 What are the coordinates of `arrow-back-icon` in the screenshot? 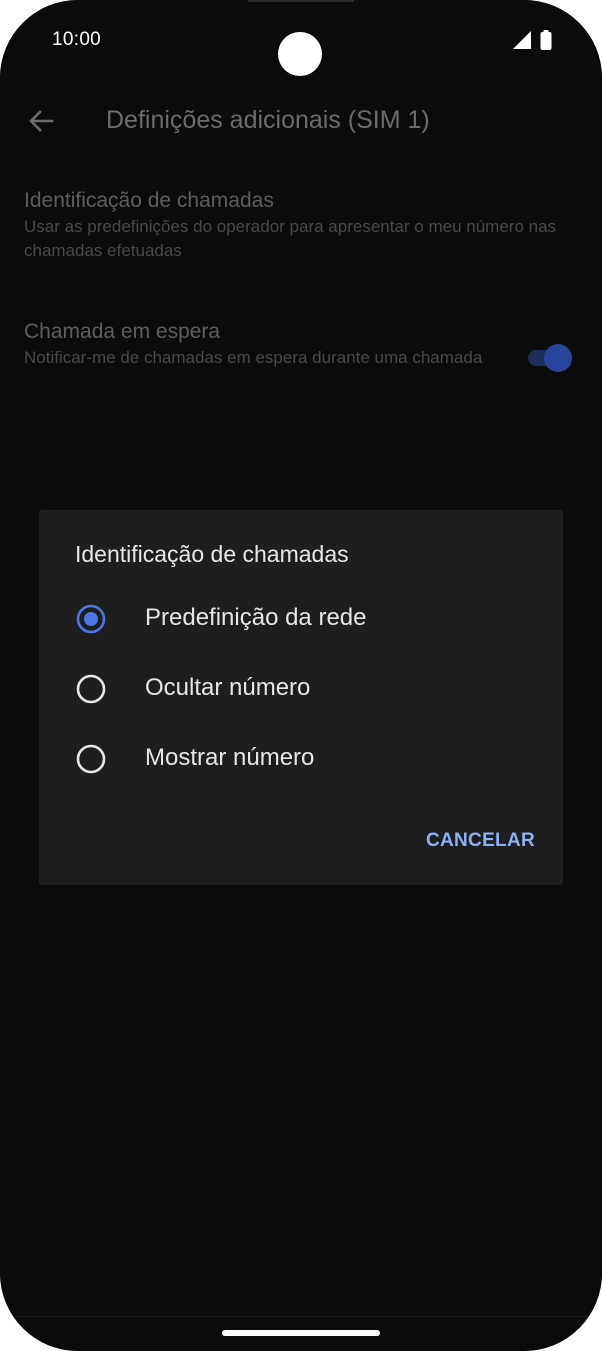 It's located at (41, 121).